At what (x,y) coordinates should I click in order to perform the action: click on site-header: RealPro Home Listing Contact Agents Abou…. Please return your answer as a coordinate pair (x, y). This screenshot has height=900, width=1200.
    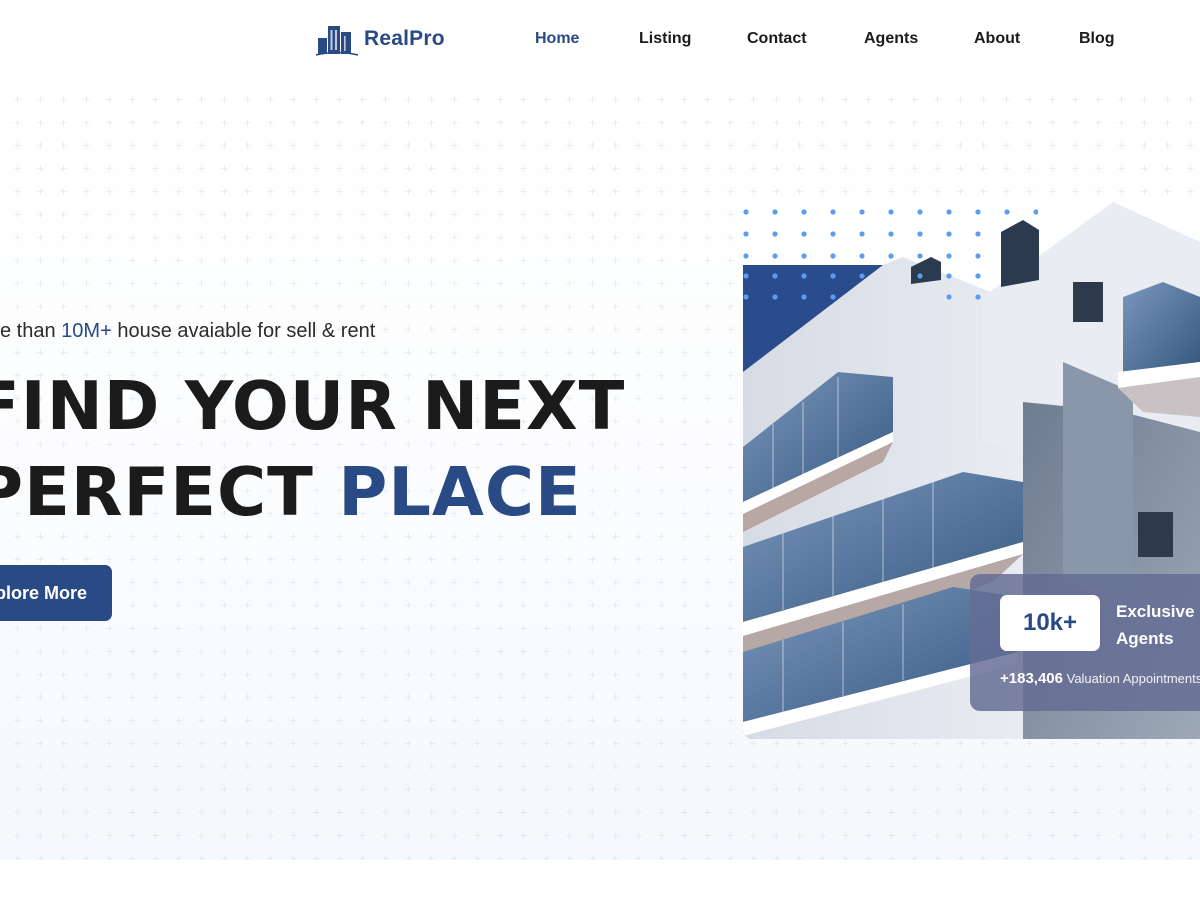
    Looking at the image, I should click on (600, 40).